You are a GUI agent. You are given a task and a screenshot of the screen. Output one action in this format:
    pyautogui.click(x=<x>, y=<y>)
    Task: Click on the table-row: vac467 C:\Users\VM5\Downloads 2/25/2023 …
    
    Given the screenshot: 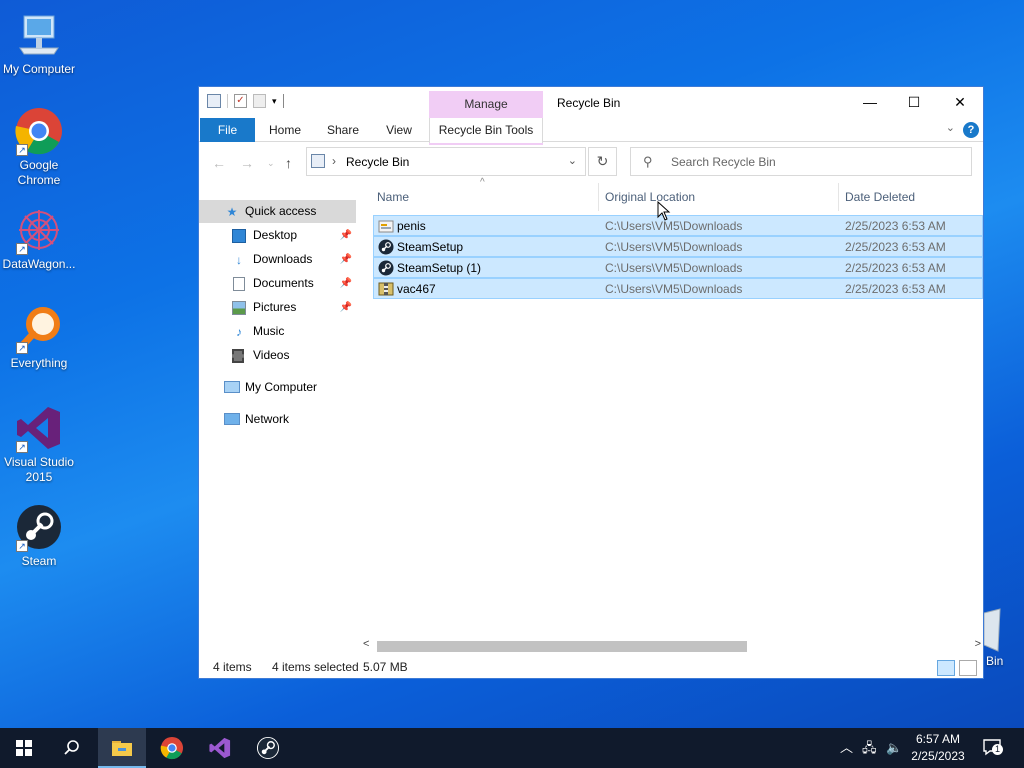 What is the action you would take?
    pyautogui.click(x=678, y=288)
    